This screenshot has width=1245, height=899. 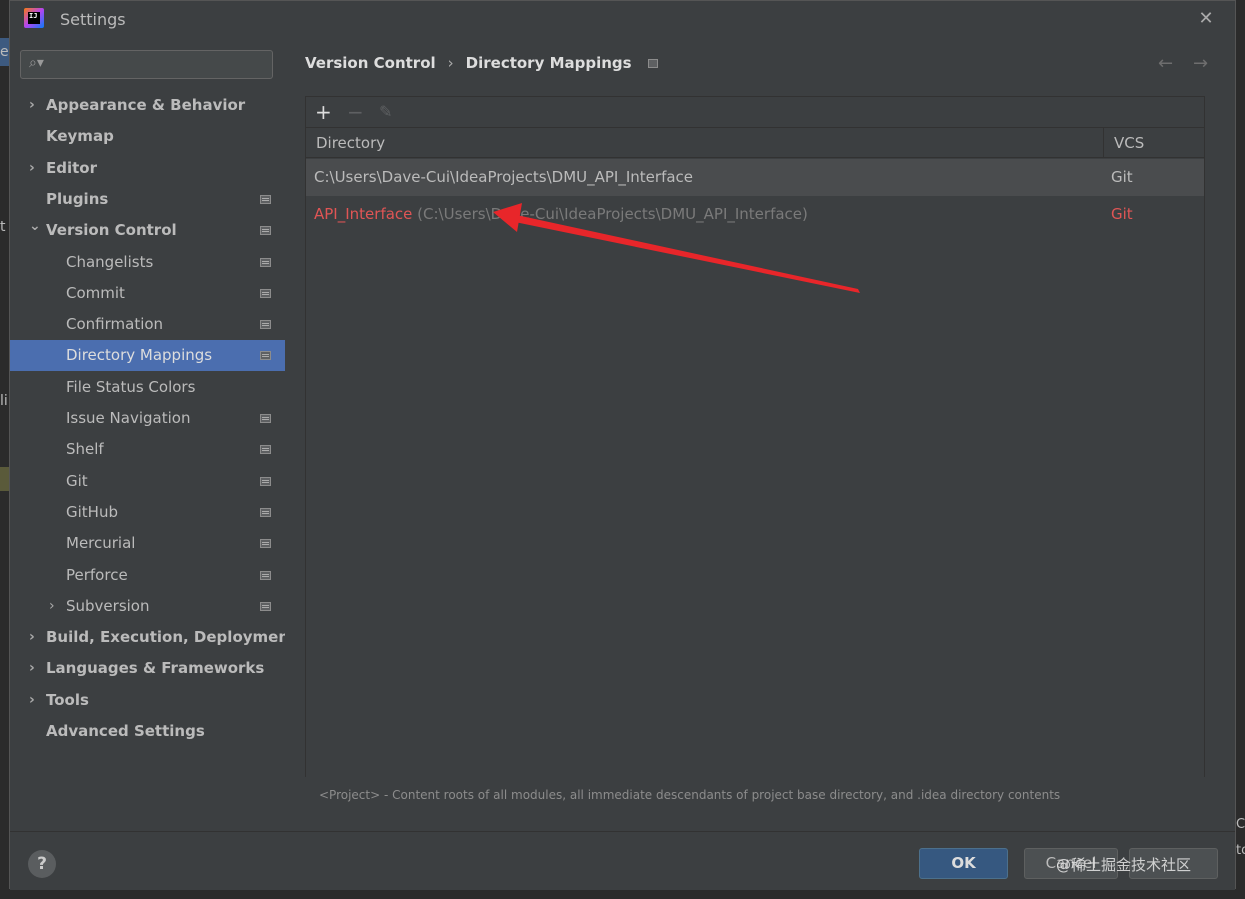 What do you see at coordinates (963, 863) in the screenshot?
I see `ok-button: OK` at bounding box center [963, 863].